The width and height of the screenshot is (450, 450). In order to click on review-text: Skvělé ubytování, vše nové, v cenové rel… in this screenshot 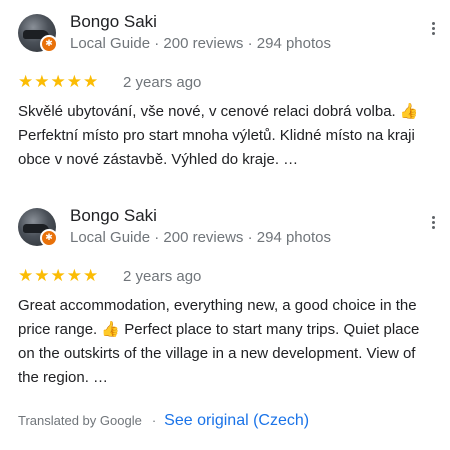, I will do `click(228, 136)`.